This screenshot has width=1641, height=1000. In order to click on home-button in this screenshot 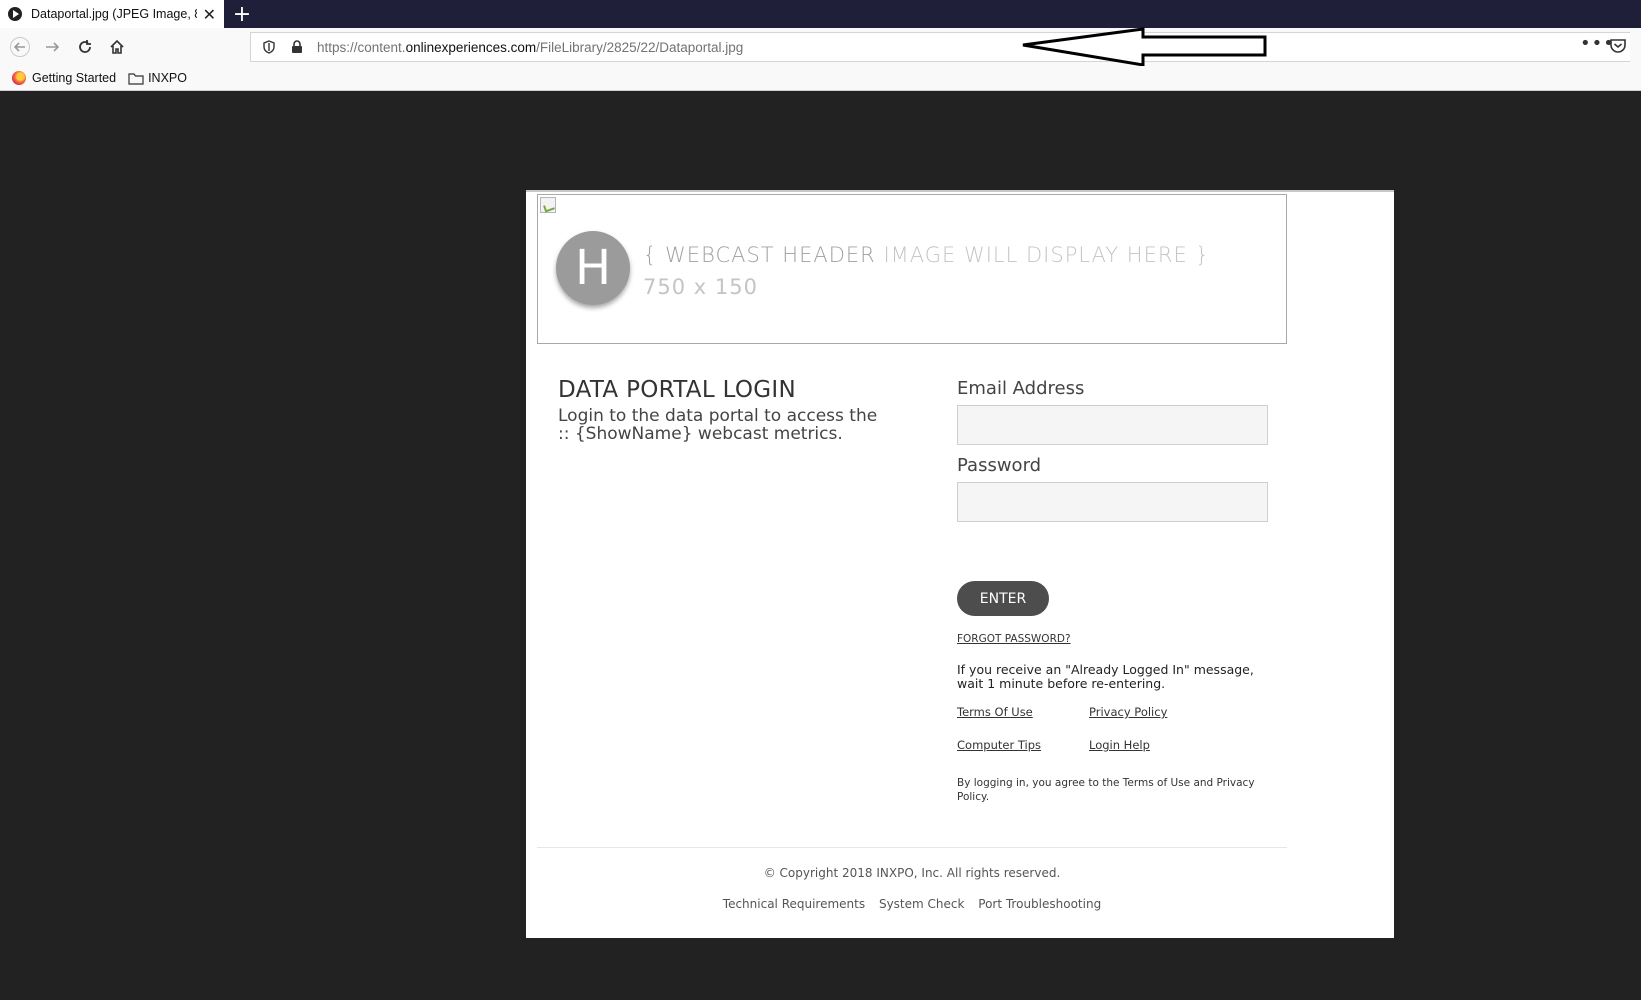, I will do `click(117, 47)`.